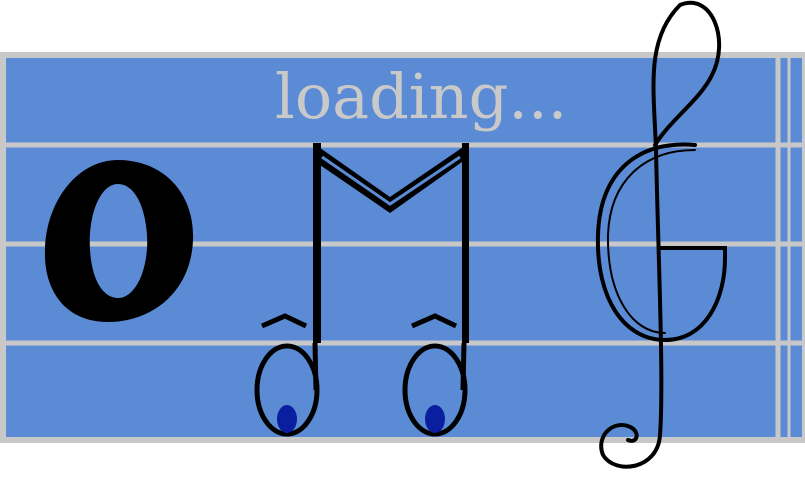 This screenshot has height=477, width=805. What do you see at coordinates (465, 243) in the screenshot?
I see `note-stem-right` at bounding box center [465, 243].